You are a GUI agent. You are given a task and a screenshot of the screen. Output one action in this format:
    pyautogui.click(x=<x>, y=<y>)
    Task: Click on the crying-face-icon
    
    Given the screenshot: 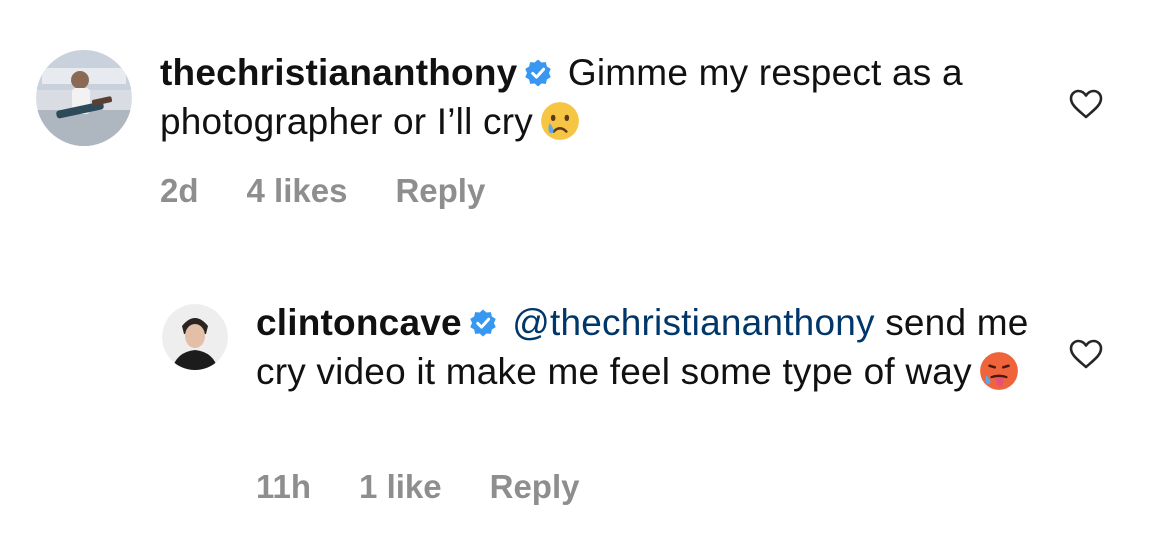 What is the action you would take?
    pyautogui.click(x=560, y=121)
    